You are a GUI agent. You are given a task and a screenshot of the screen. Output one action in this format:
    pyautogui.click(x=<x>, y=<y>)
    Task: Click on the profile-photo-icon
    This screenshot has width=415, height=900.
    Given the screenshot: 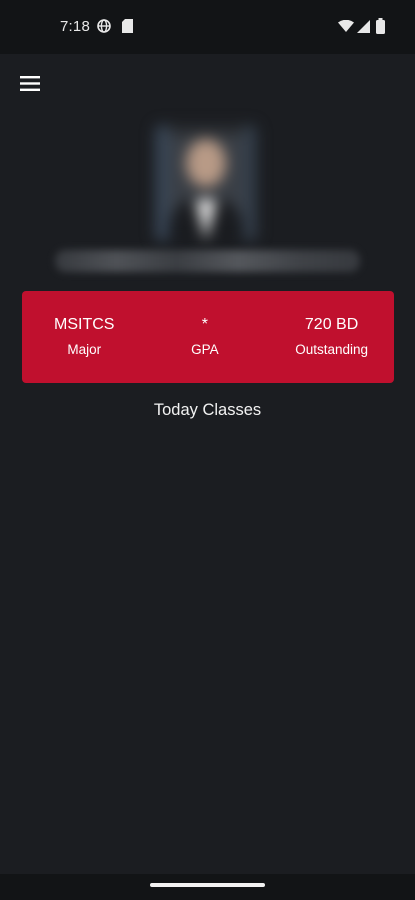 What is the action you would take?
    pyautogui.click(x=206, y=183)
    